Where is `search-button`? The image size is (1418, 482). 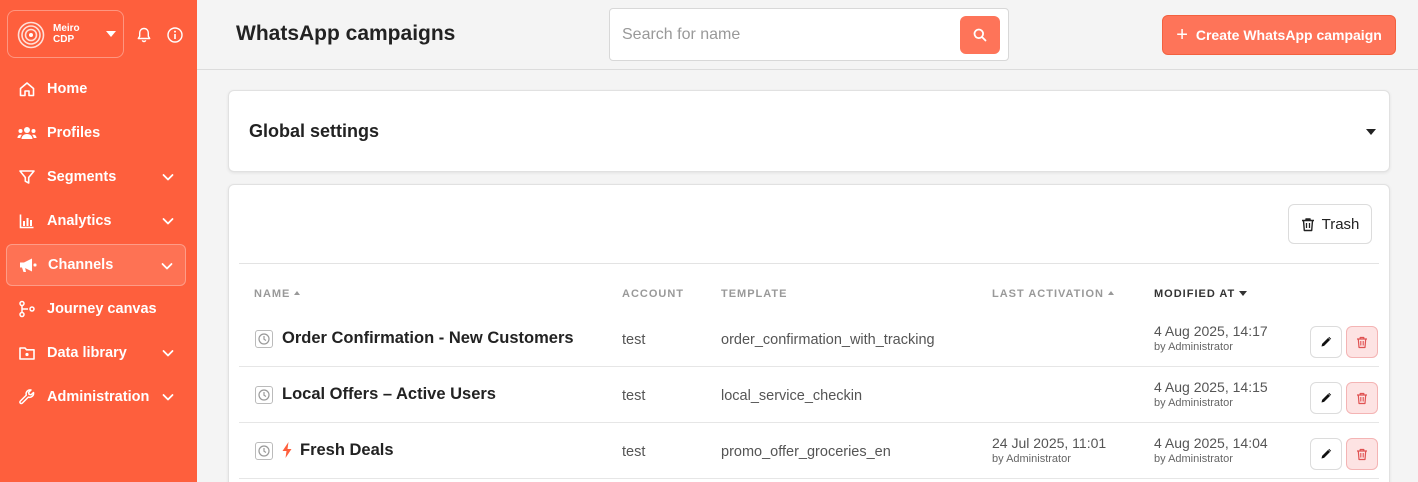
search-button is located at coordinates (980, 35).